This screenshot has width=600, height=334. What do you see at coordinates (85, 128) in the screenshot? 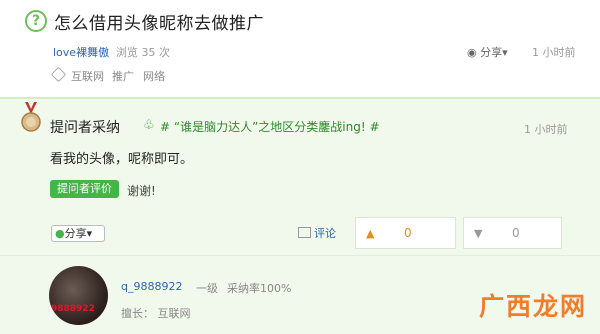
I see `accepted-label: 提问者采纳` at bounding box center [85, 128].